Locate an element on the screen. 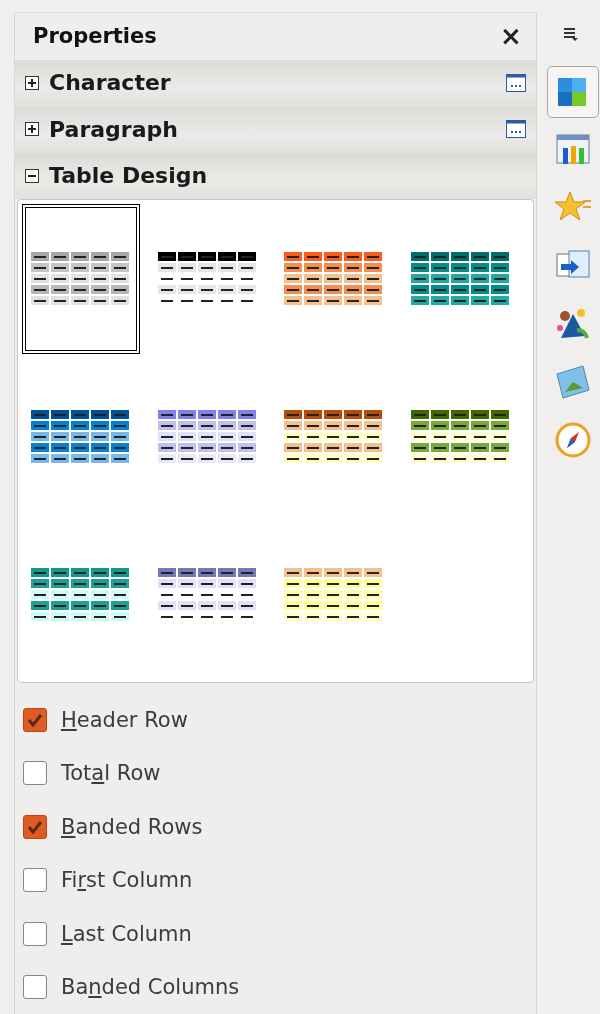 The image size is (600, 1014). section-title: Character is located at coordinates (110, 83).